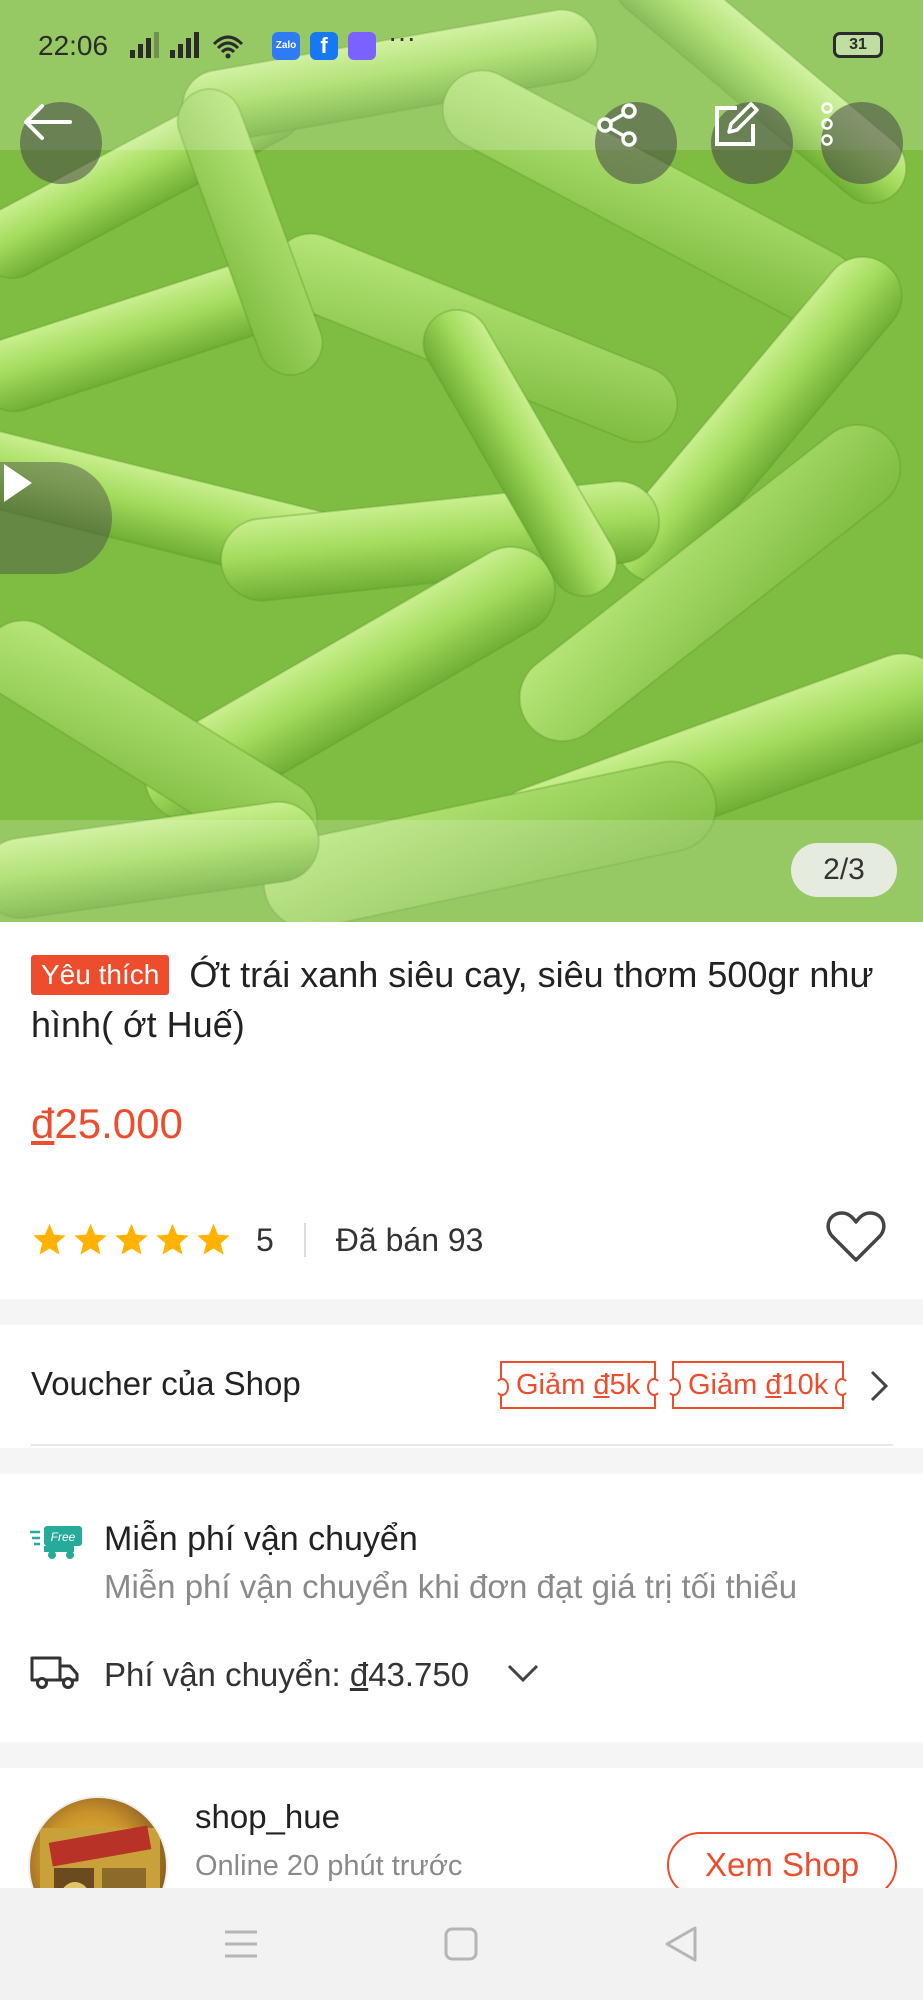  I want to click on price-currency: đ, so click(43, 1123).